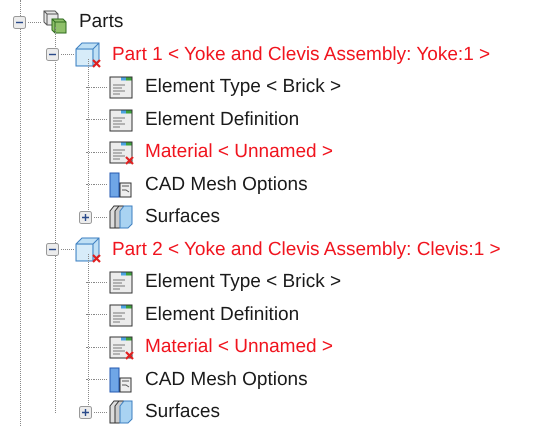 The height and width of the screenshot is (426, 538). I want to click on cubes-icon, so click(55, 22).